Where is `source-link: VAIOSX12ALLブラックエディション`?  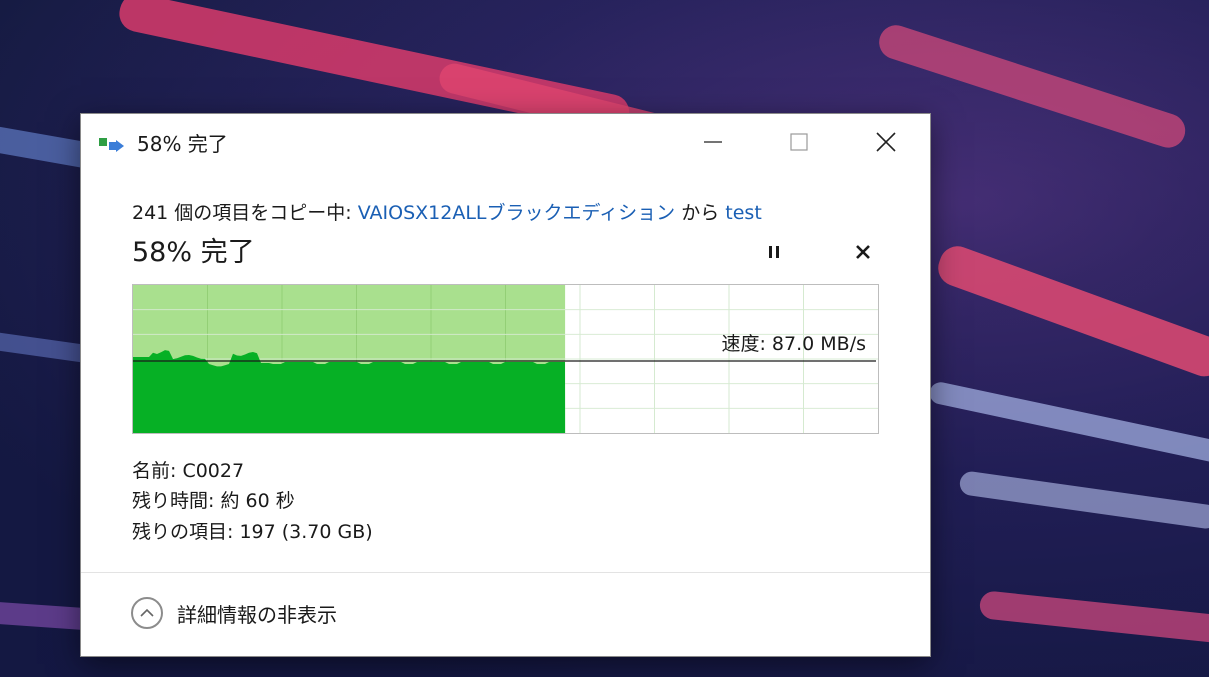 source-link: VAIOSX12ALLブラックエディション is located at coordinates (516, 213).